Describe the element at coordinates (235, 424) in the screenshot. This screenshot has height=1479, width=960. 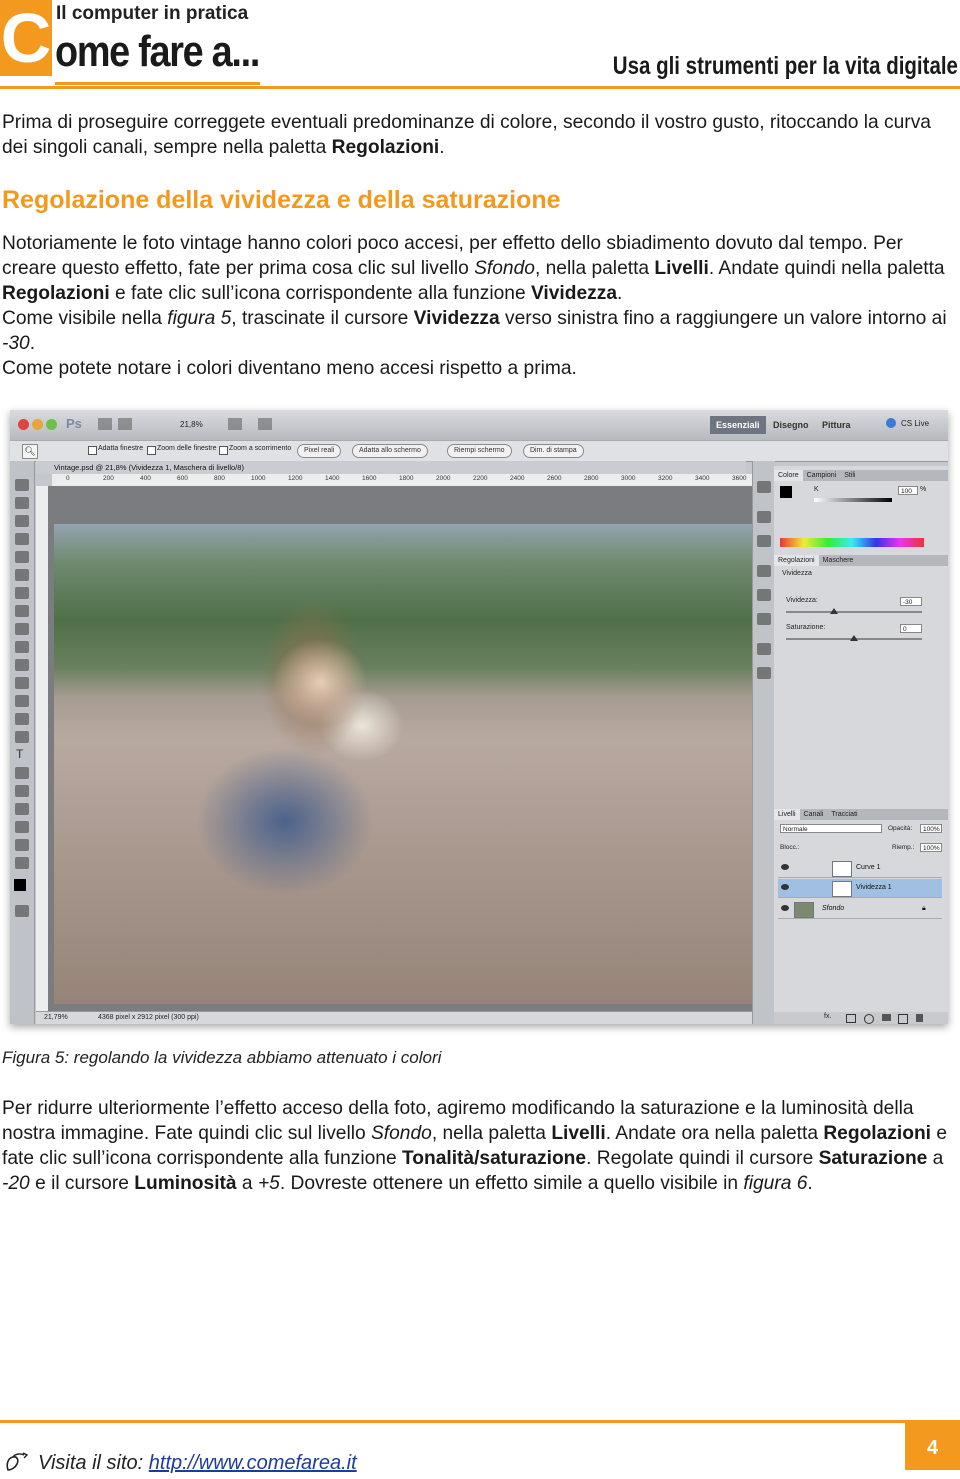
I see `view-extras-icon` at that location.